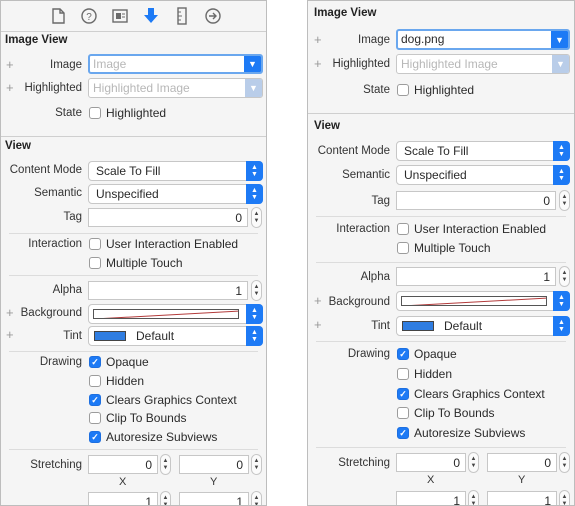  I want to click on file-icon, so click(58, 16).